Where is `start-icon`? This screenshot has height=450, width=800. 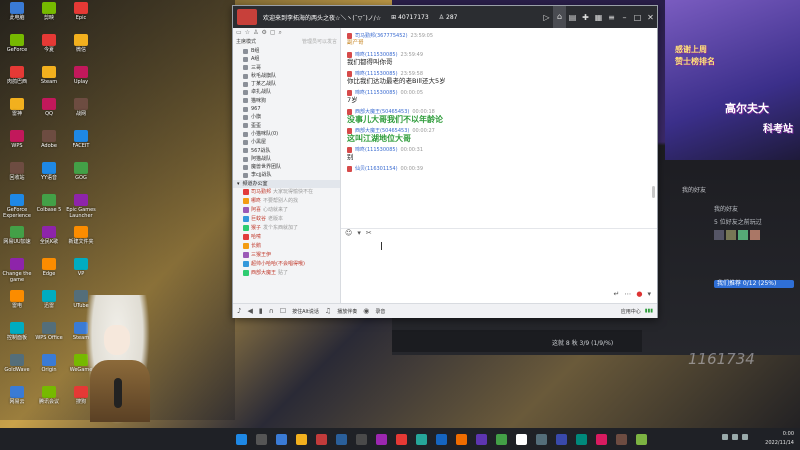 start-icon is located at coordinates (241, 439).